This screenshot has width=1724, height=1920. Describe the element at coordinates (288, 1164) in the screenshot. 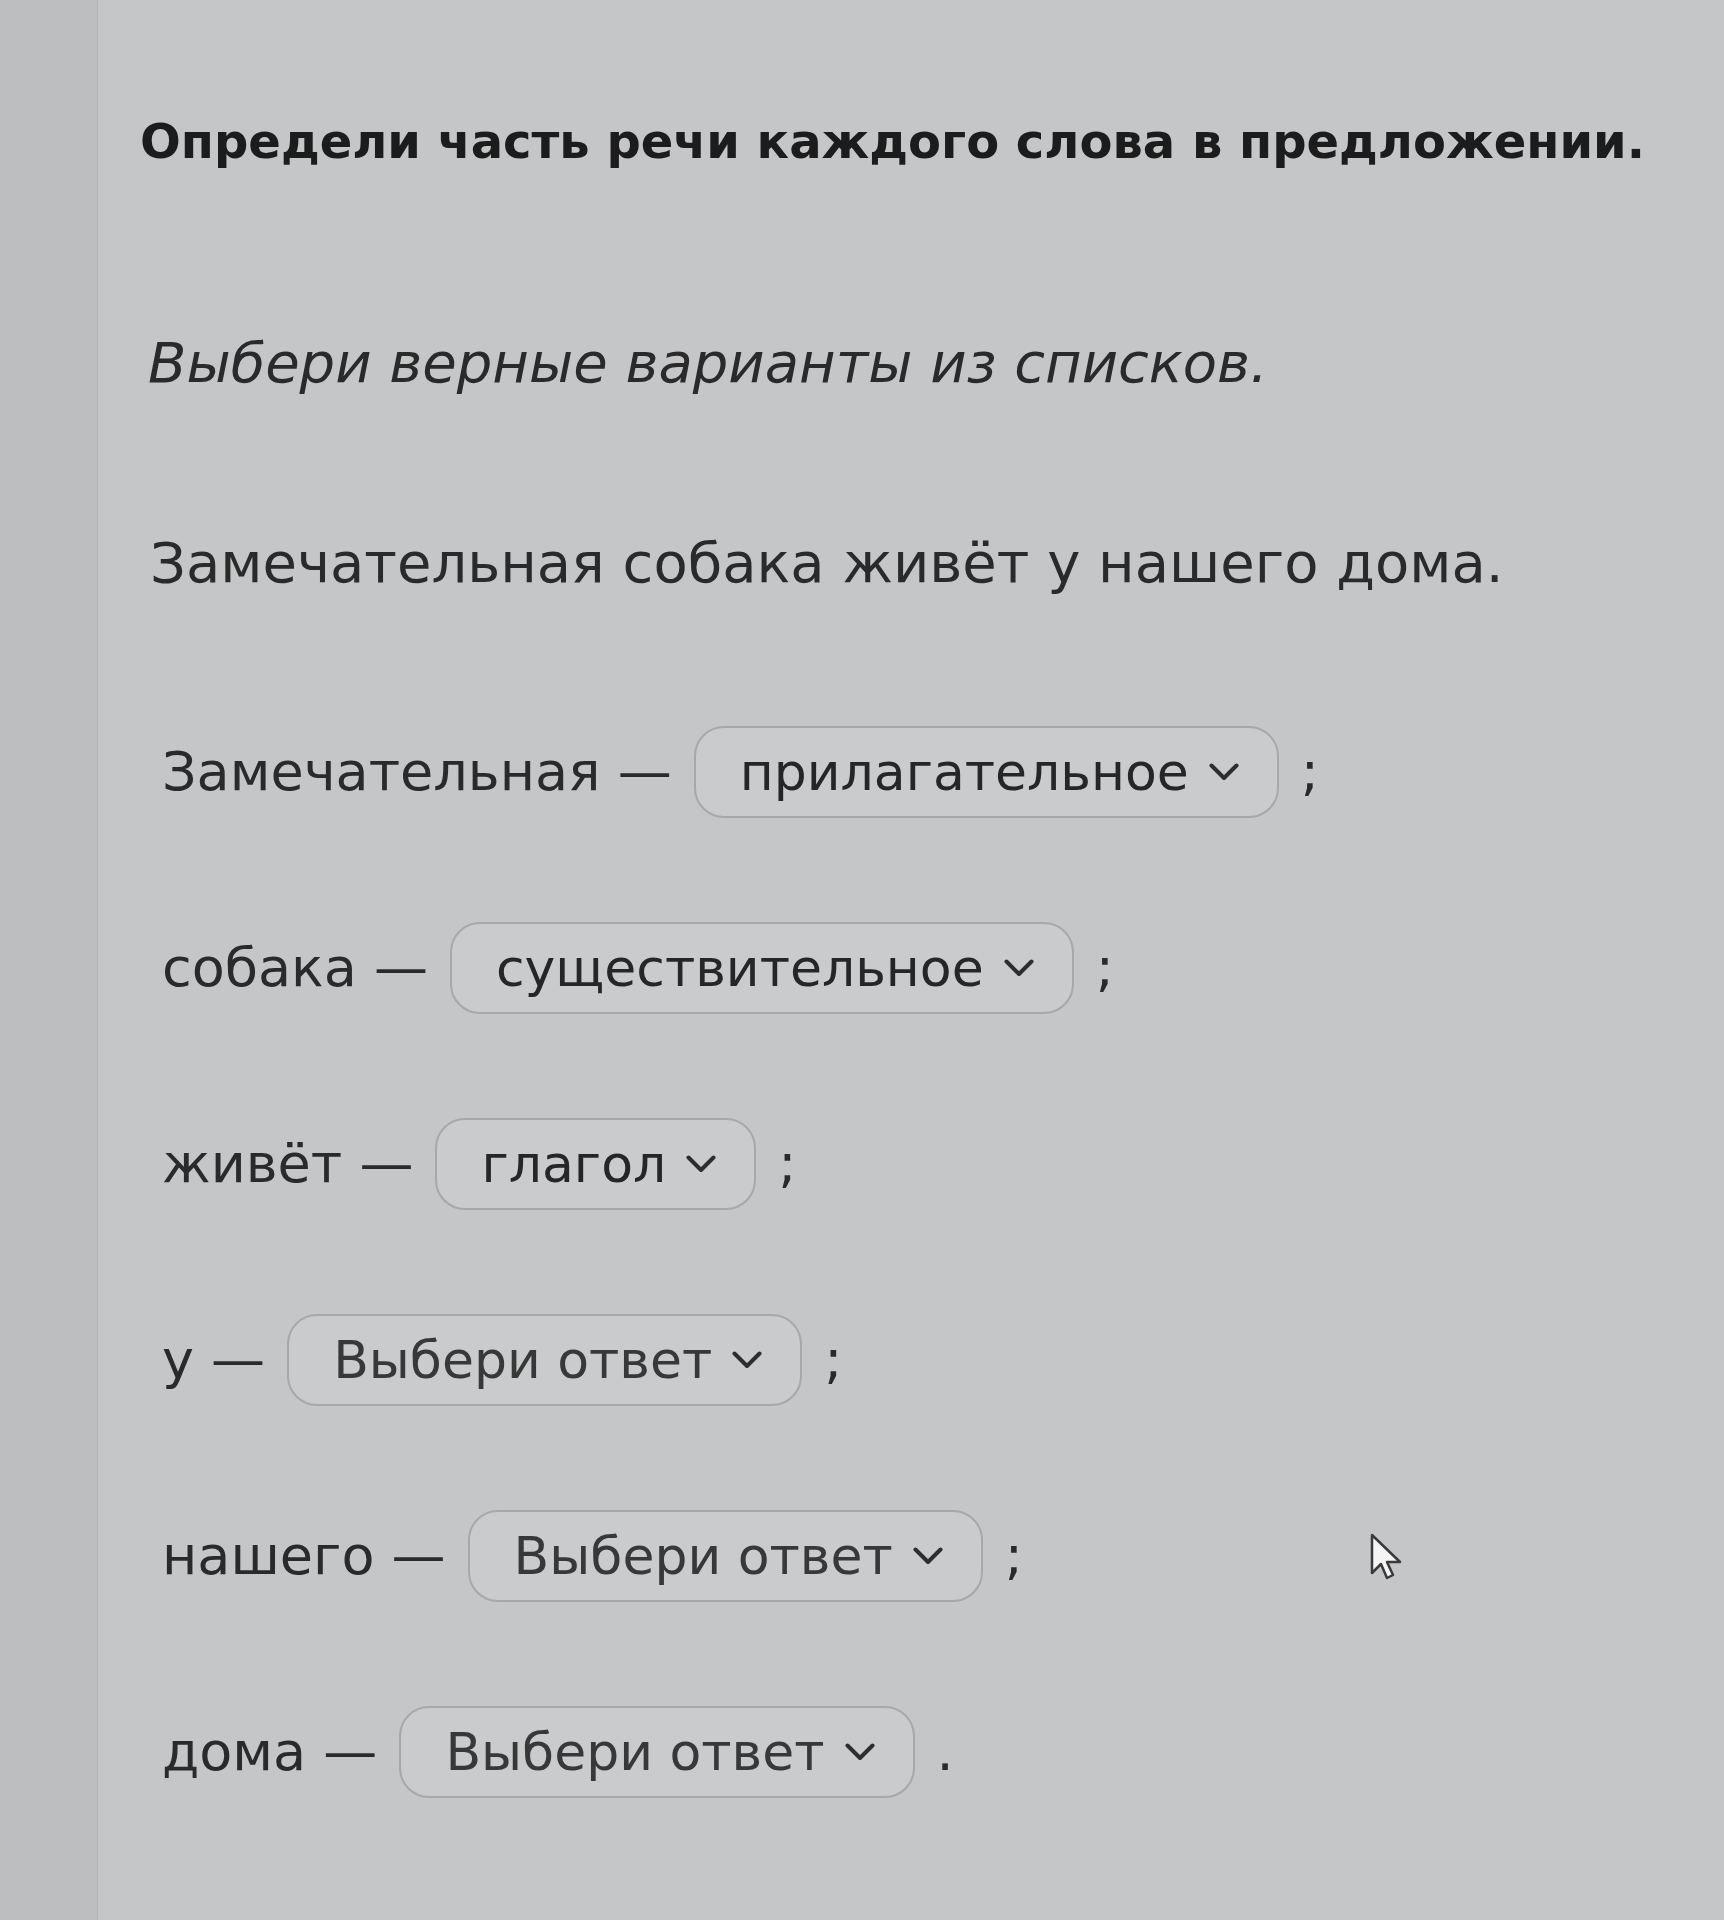

I see `word-label: живёт —` at that location.